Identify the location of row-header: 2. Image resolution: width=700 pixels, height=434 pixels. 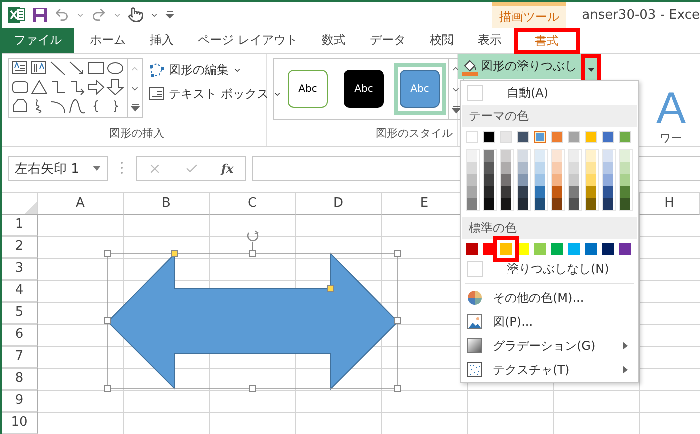
(20, 247).